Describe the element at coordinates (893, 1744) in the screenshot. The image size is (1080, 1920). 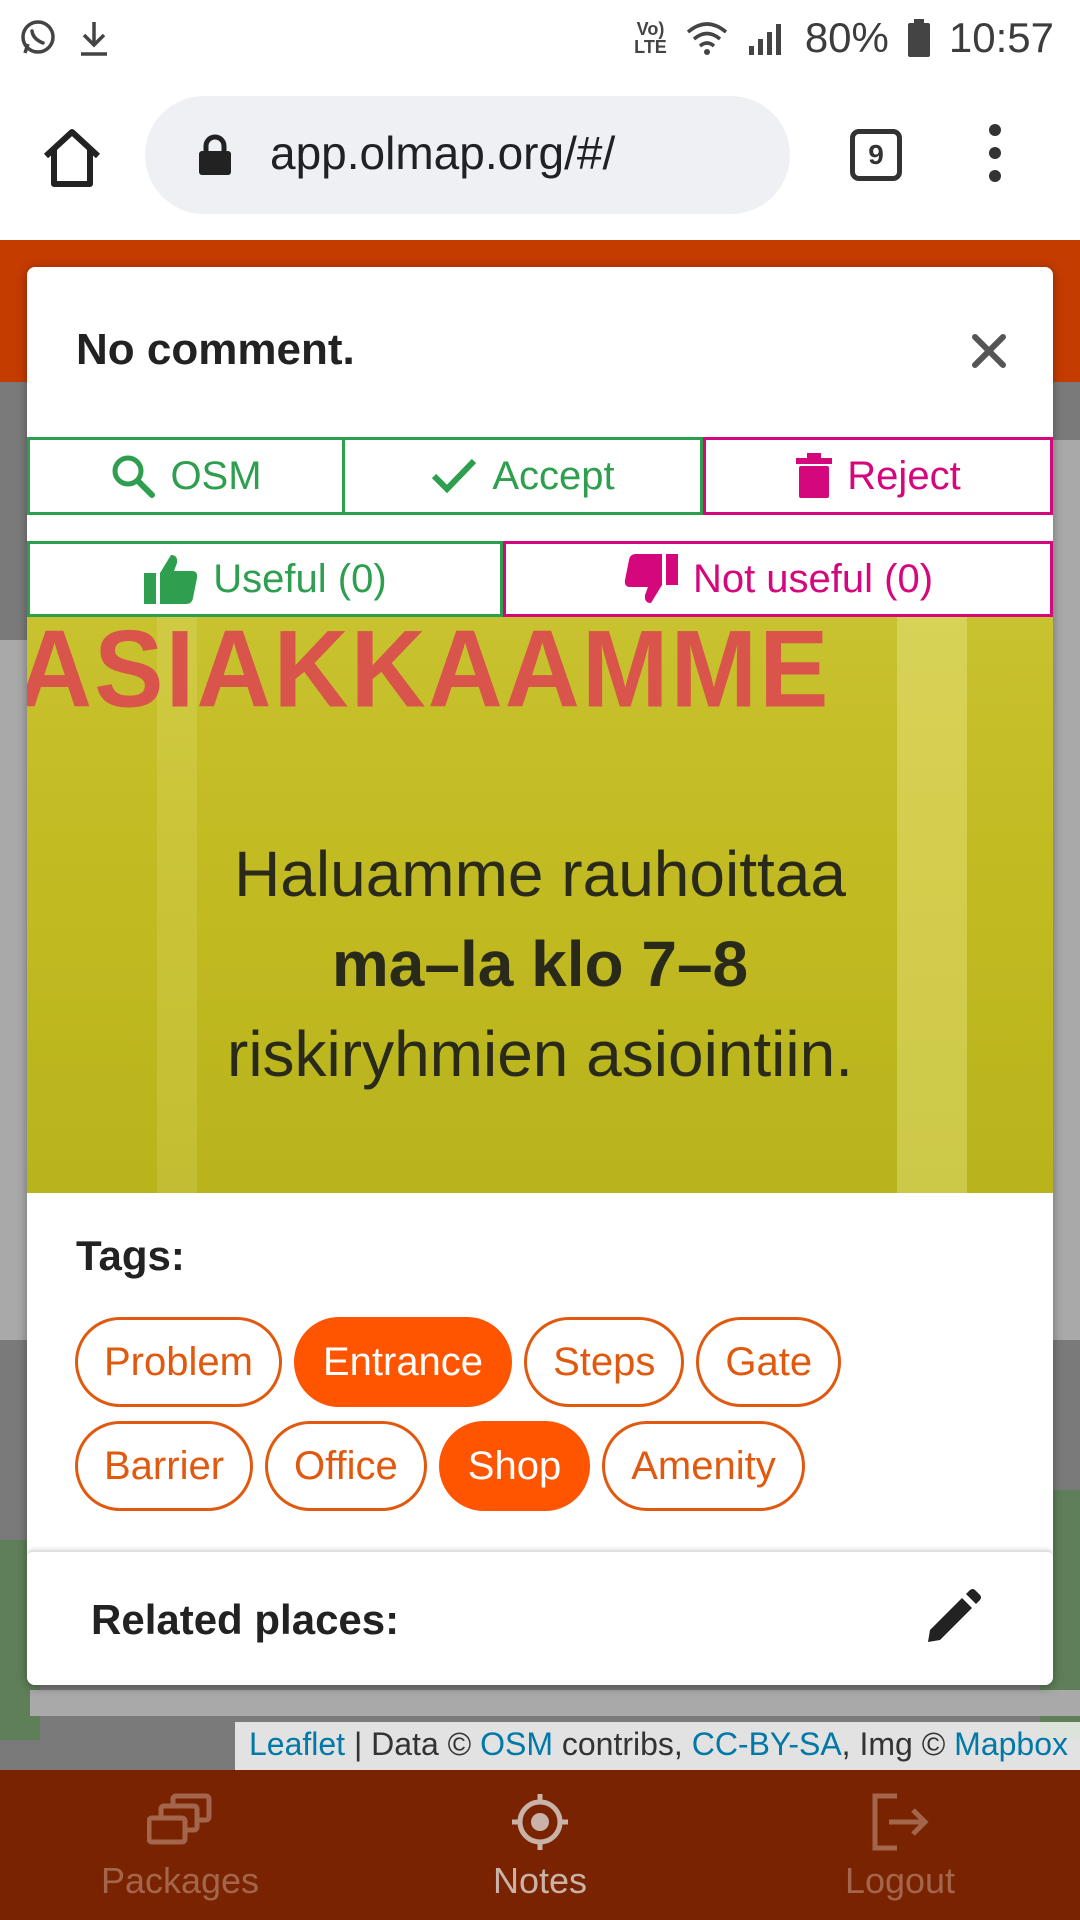
I see `attribution-img-prefix: , Img ©` at that location.